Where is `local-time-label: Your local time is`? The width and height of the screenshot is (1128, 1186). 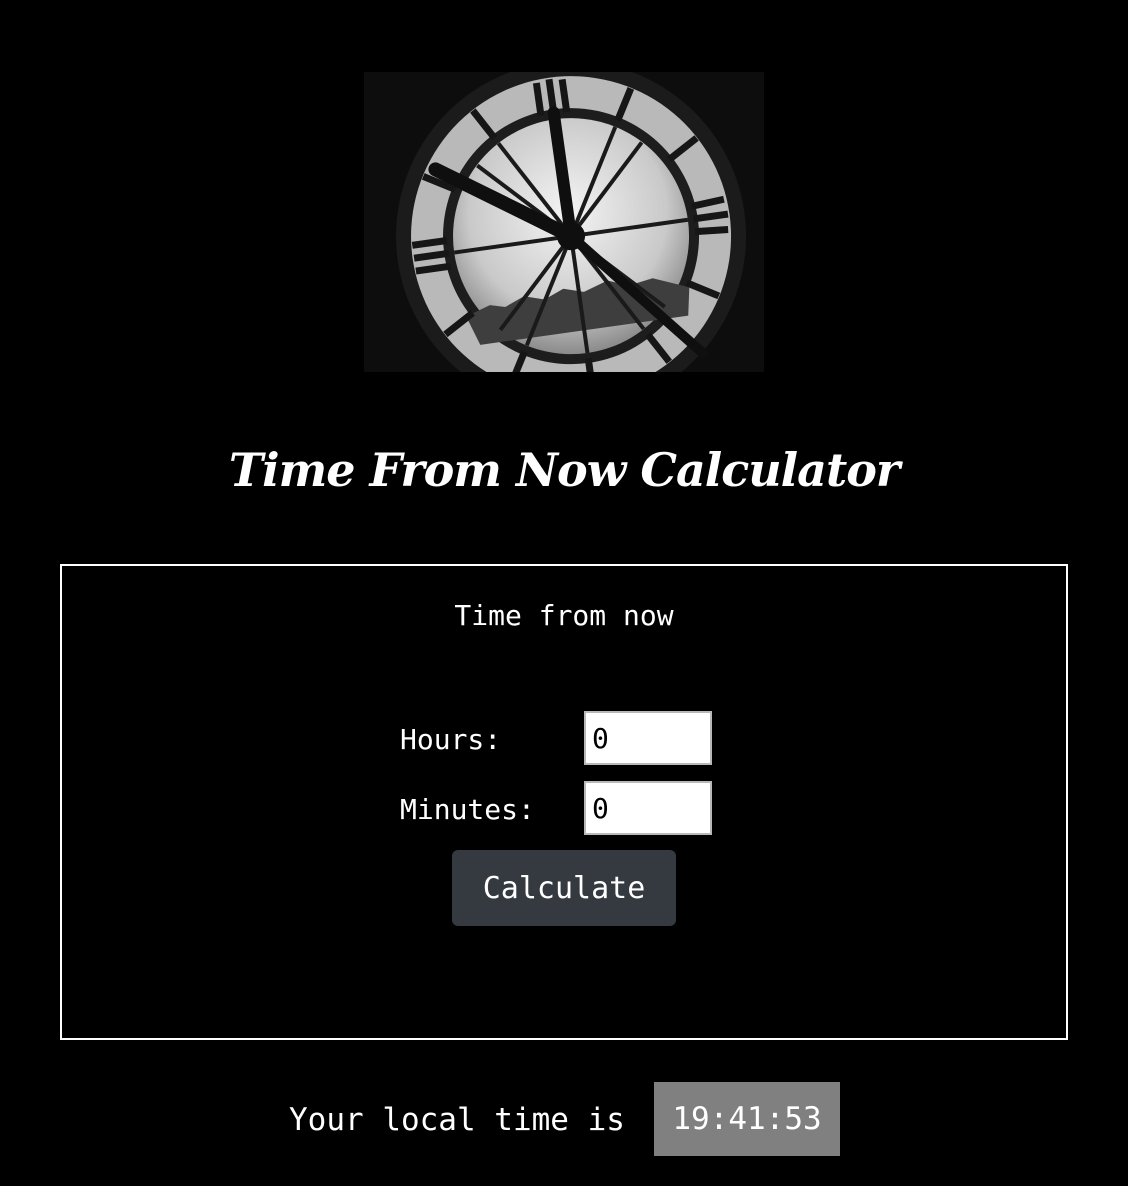 local-time-label: Your local time is is located at coordinates (457, 1120).